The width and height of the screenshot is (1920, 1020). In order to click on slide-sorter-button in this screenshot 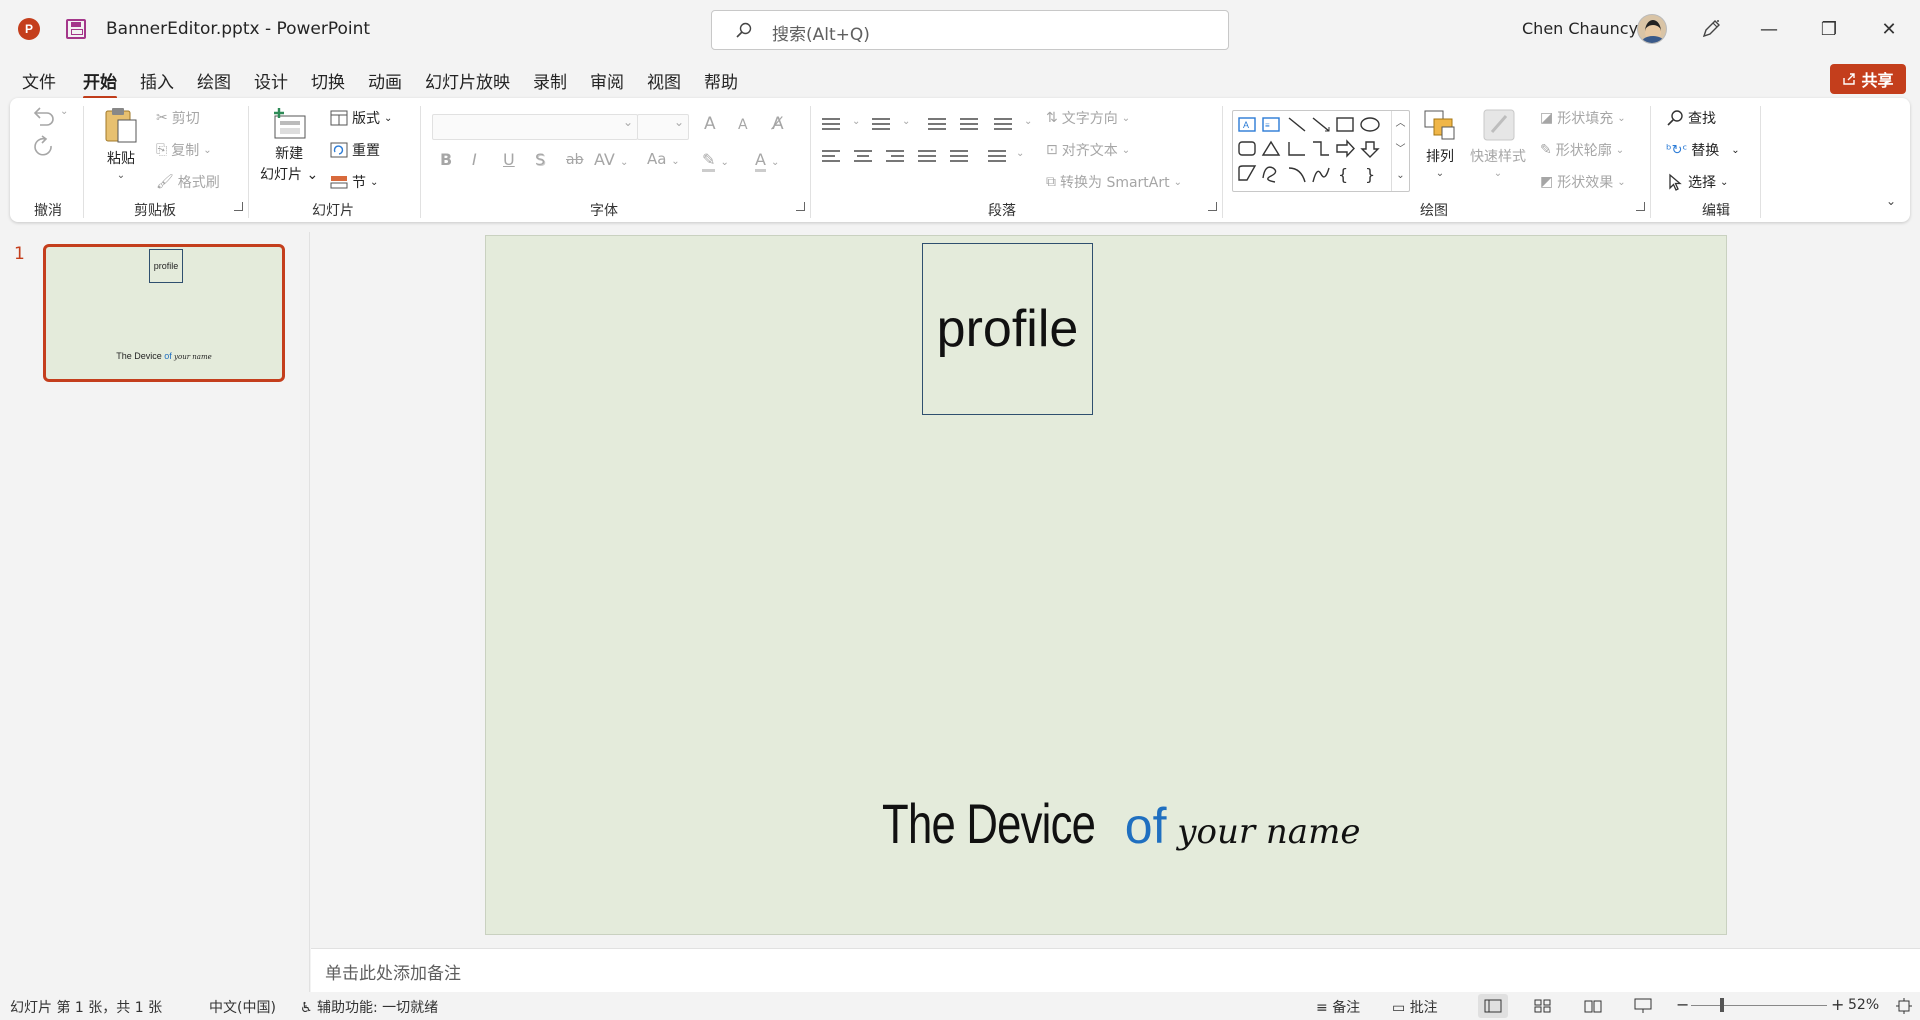, I will do `click(1543, 1006)`.